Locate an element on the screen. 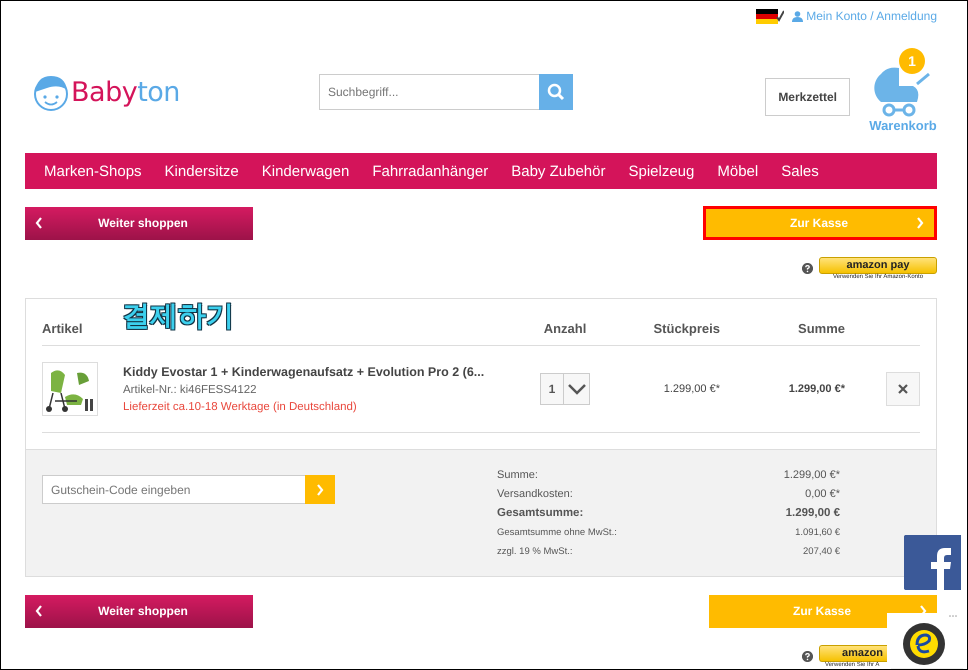  summary-value: 1.299,00 € is located at coordinates (812, 513).